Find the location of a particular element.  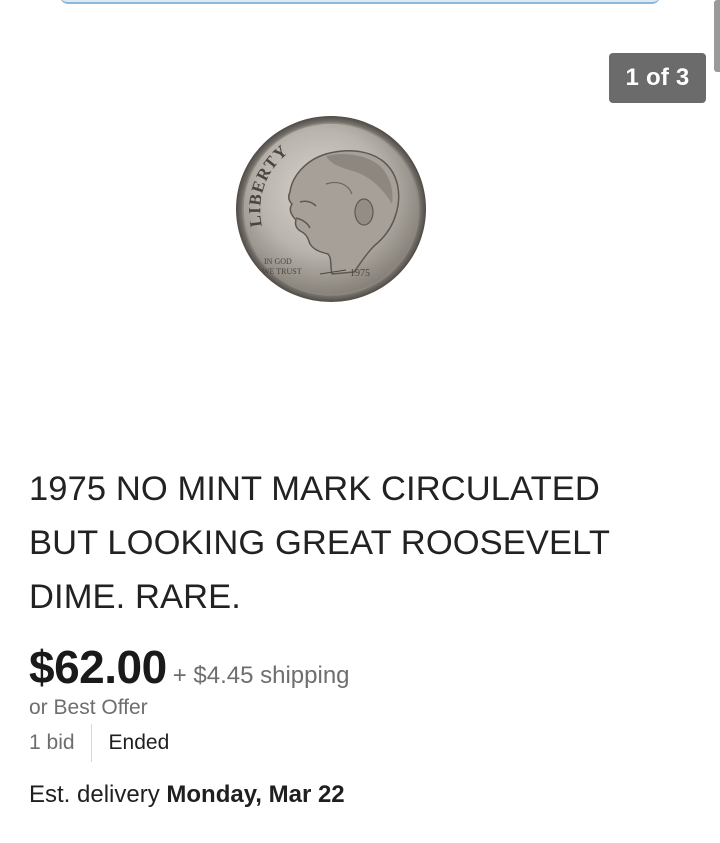

coin-photo: LIBERTY IN GOD WE TRUST 1975 is located at coordinates (331, 209).